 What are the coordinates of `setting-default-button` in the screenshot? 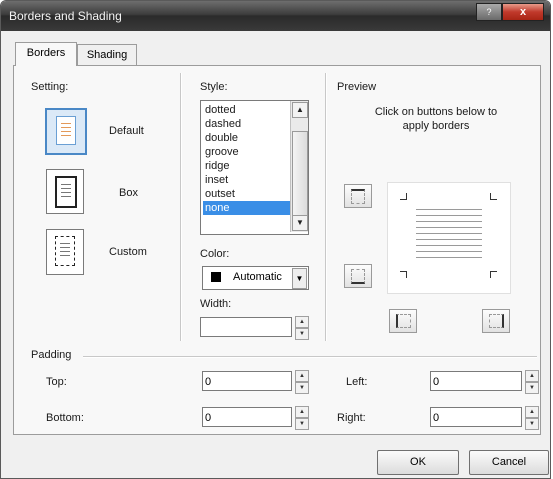 It's located at (66, 131).